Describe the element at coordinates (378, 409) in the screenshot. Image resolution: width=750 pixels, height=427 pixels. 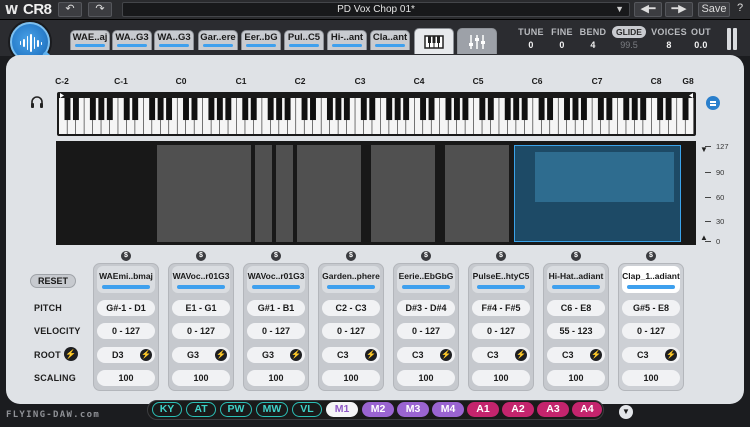
I see `macro-m2: M2` at that location.